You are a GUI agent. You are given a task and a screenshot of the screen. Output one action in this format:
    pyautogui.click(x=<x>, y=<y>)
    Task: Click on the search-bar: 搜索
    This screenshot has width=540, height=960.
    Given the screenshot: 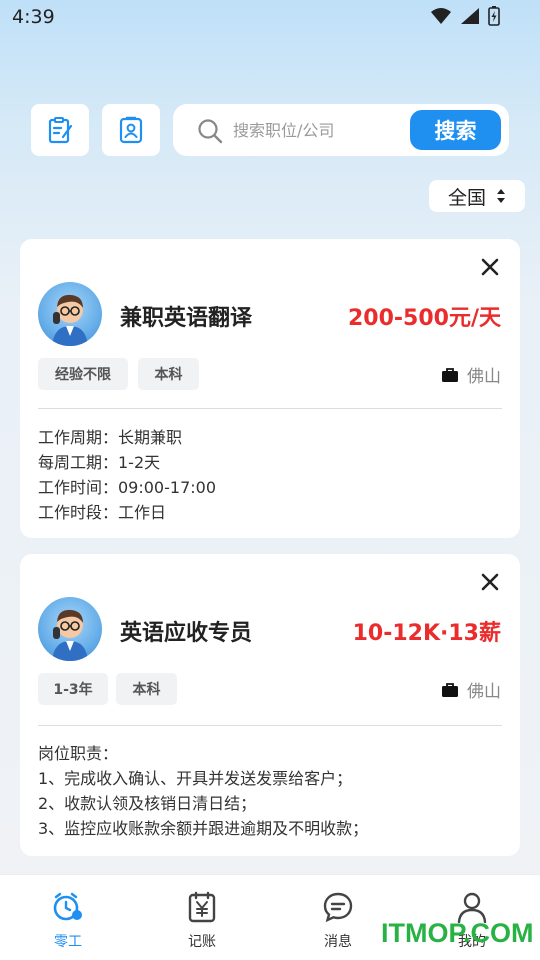 What is the action you would take?
    pyautogui.click(x=341, y=130)
    